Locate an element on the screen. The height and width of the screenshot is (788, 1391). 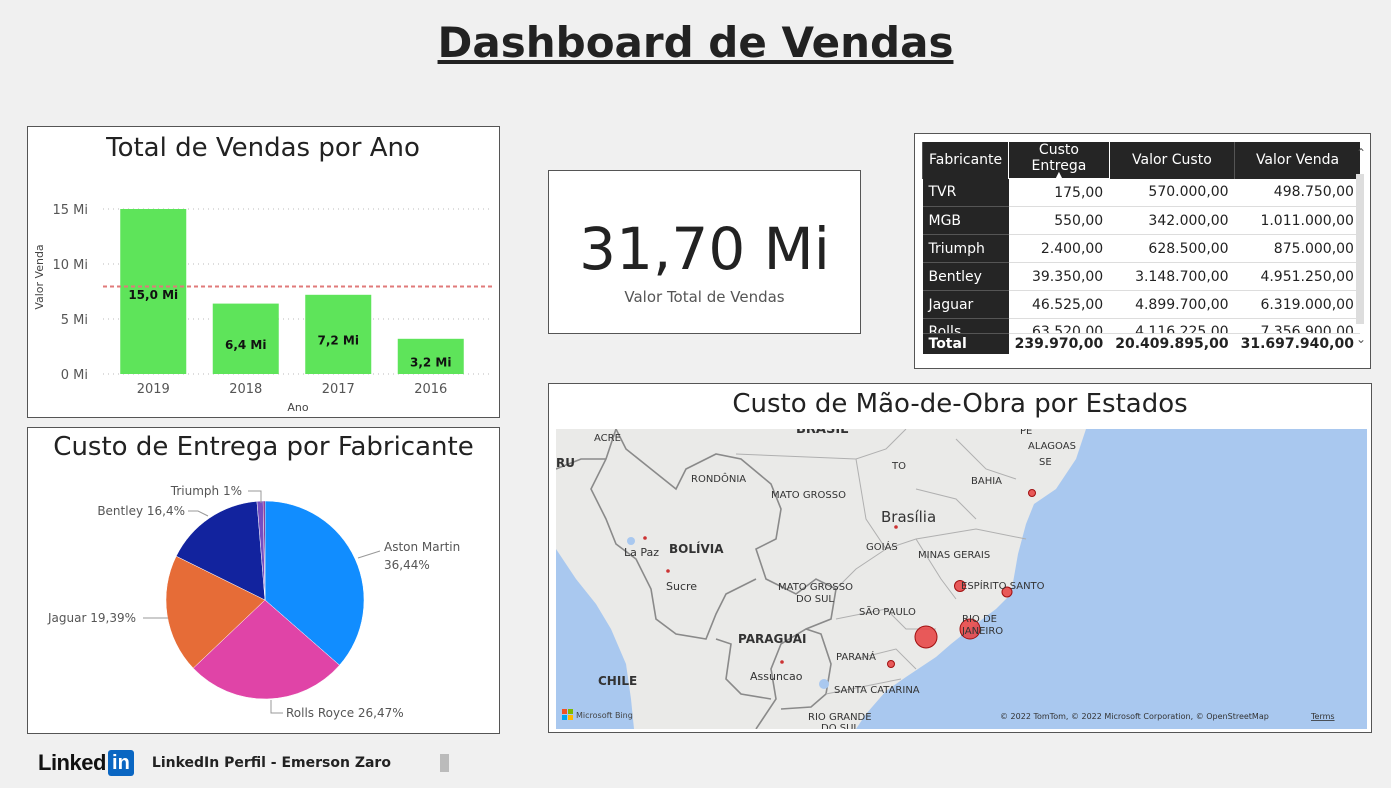
column-header-valor-venda: Valor Venda is located at coordinates (1297, 160).